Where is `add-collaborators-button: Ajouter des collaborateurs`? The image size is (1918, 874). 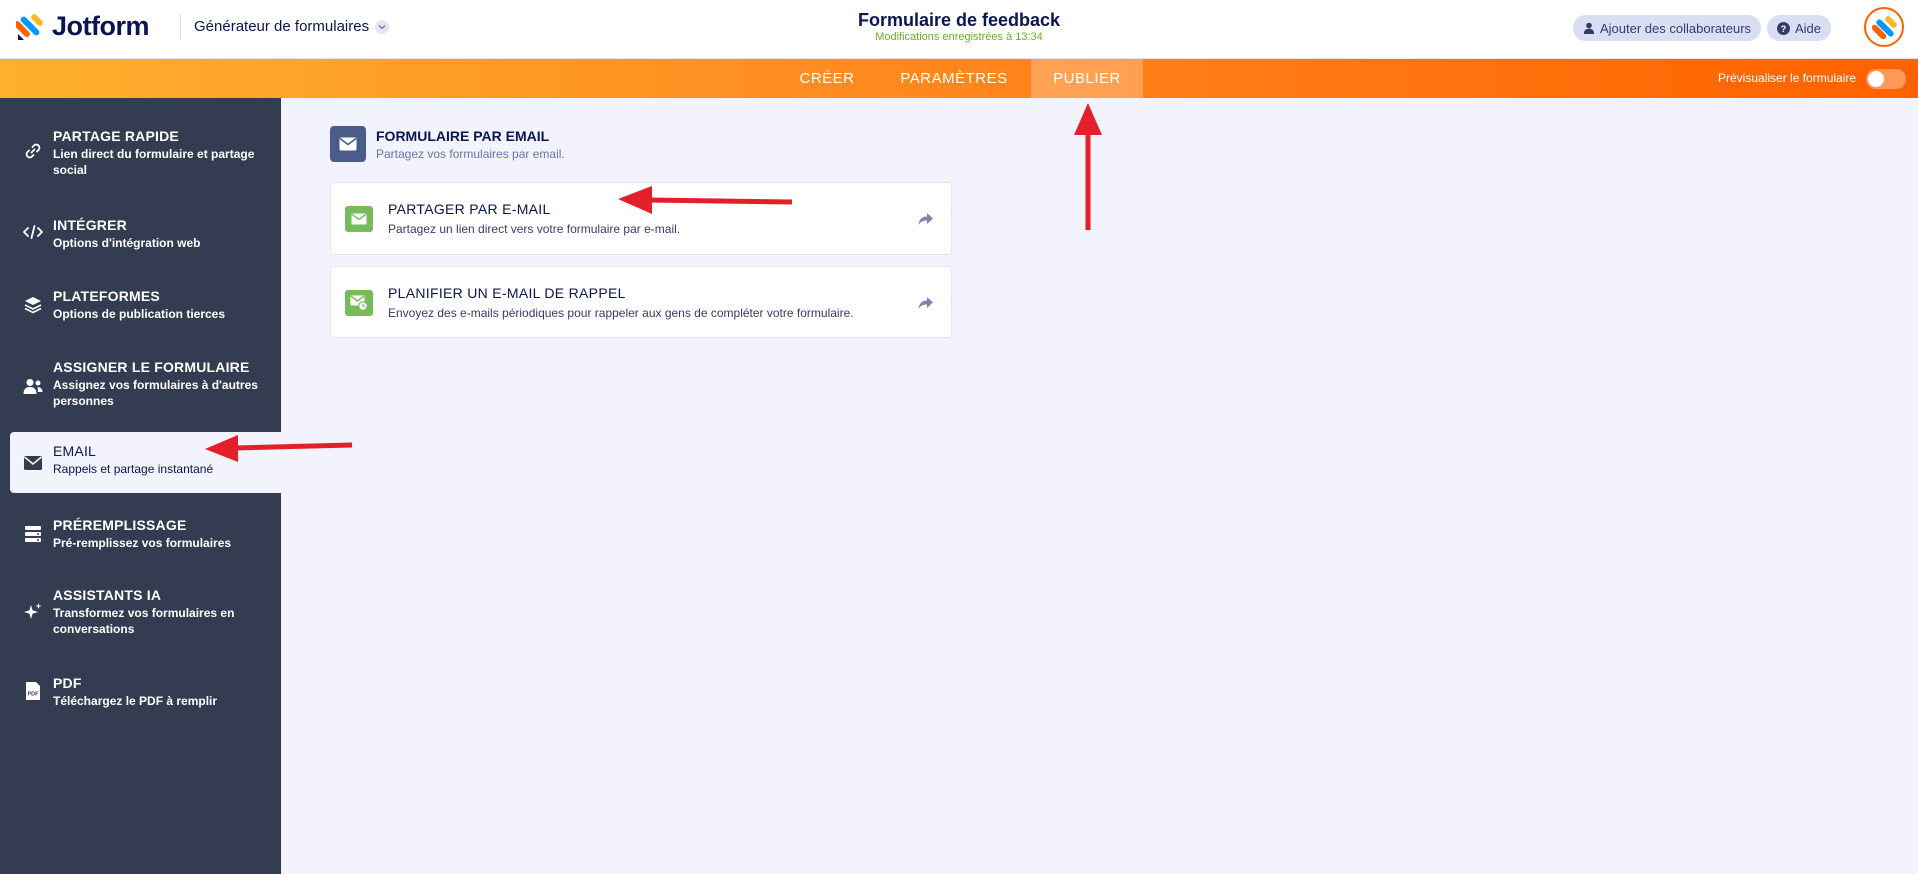 add-collaborators-button: Ajouter des collaborateurs is located at coordinates (1667, 28).